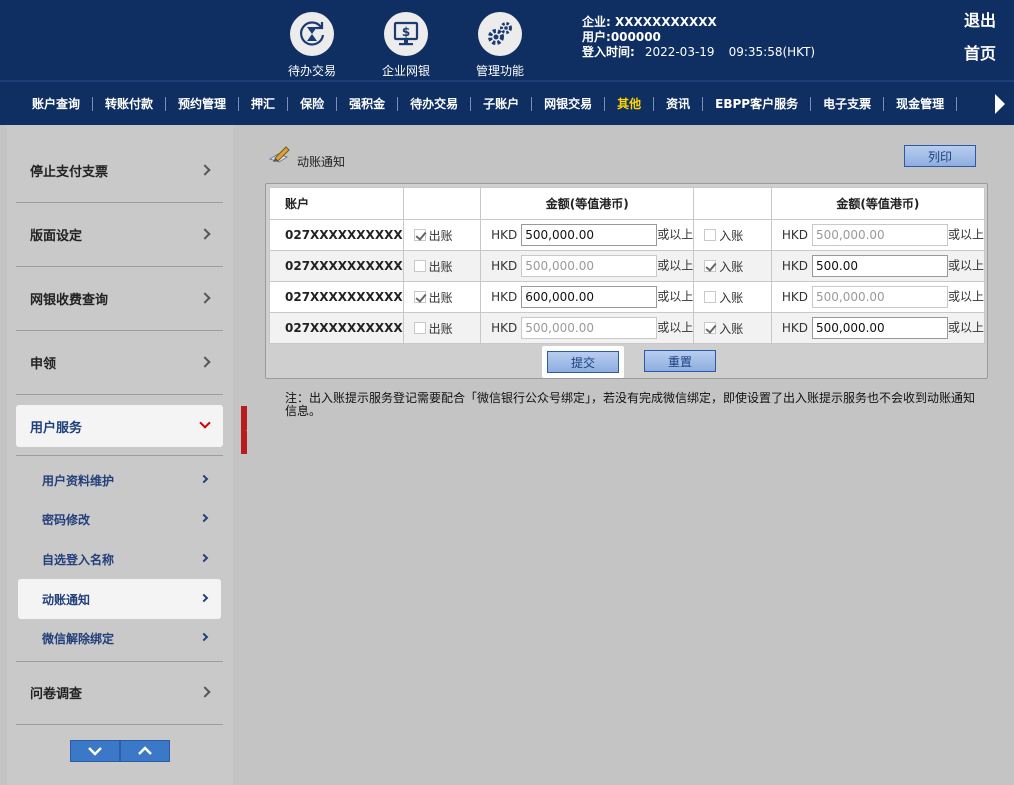 This screenshot has height=785, width=1014. What do you see at coordinates (119, 426) in the screenshot?
I see `sidebar-item-user-services: 用户服务` at bounding box center [119, 426].